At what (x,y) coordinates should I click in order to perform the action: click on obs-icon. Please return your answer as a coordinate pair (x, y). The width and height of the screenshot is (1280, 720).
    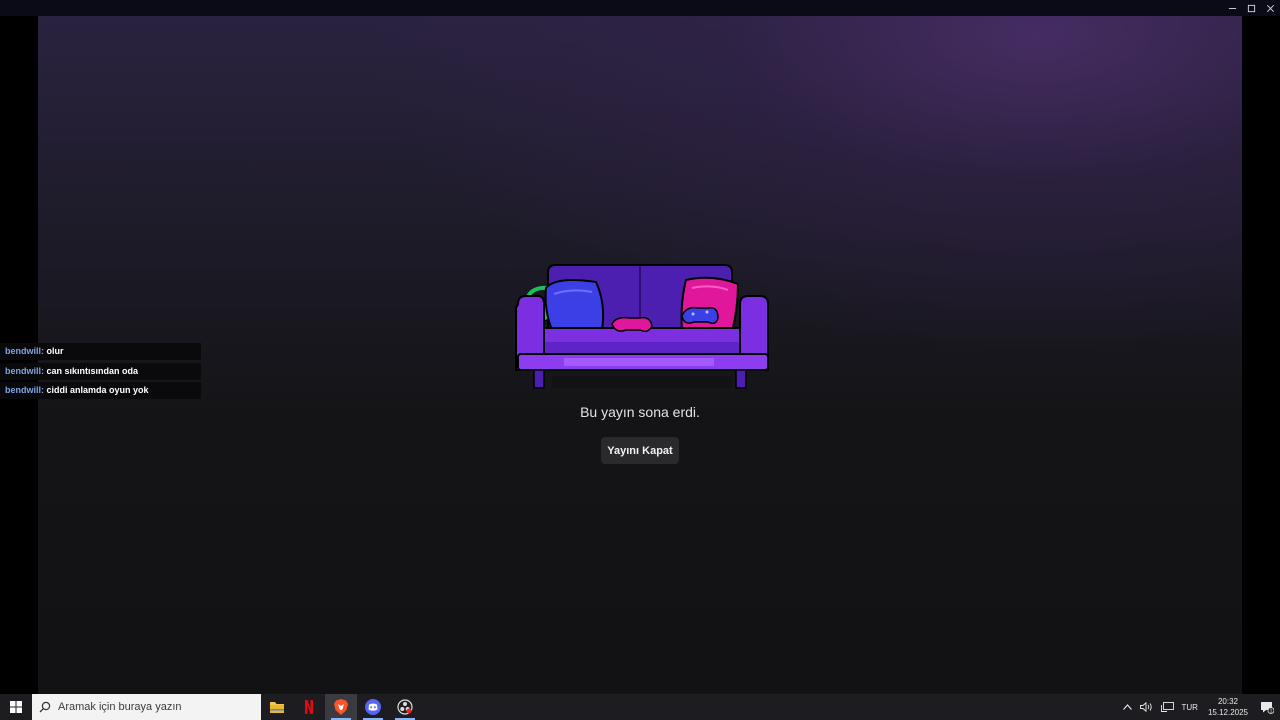
    Looking at the image, I should click on (405, 707).